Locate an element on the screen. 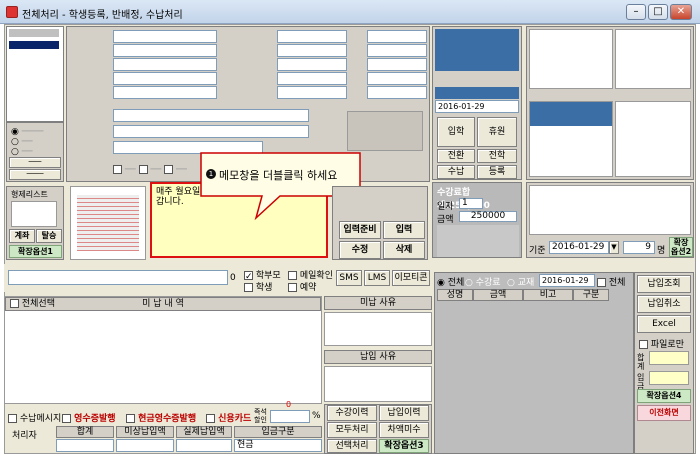 Image resolution: width=700 pixels, height=456 pixels. leave-button: 휴원 is located at coordinates (497, 132).